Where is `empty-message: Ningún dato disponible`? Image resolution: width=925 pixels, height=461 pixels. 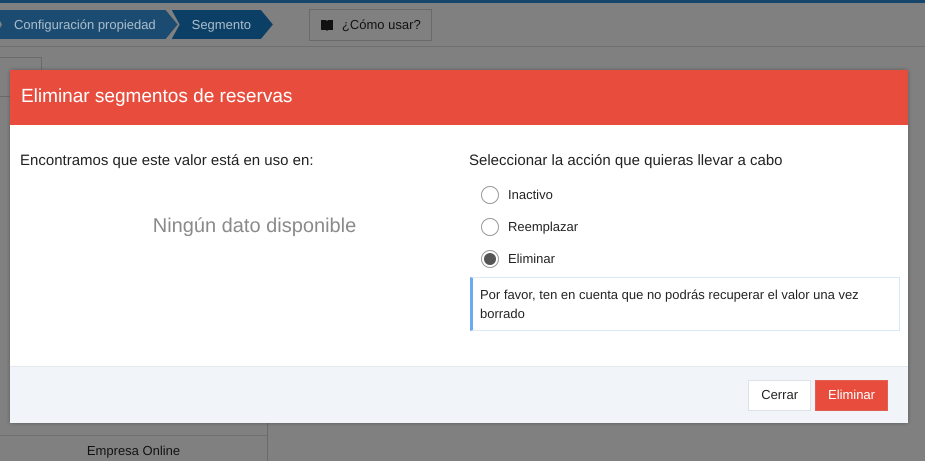
empty-message: Ningún dato disponible is located at coordinates (254, 226).